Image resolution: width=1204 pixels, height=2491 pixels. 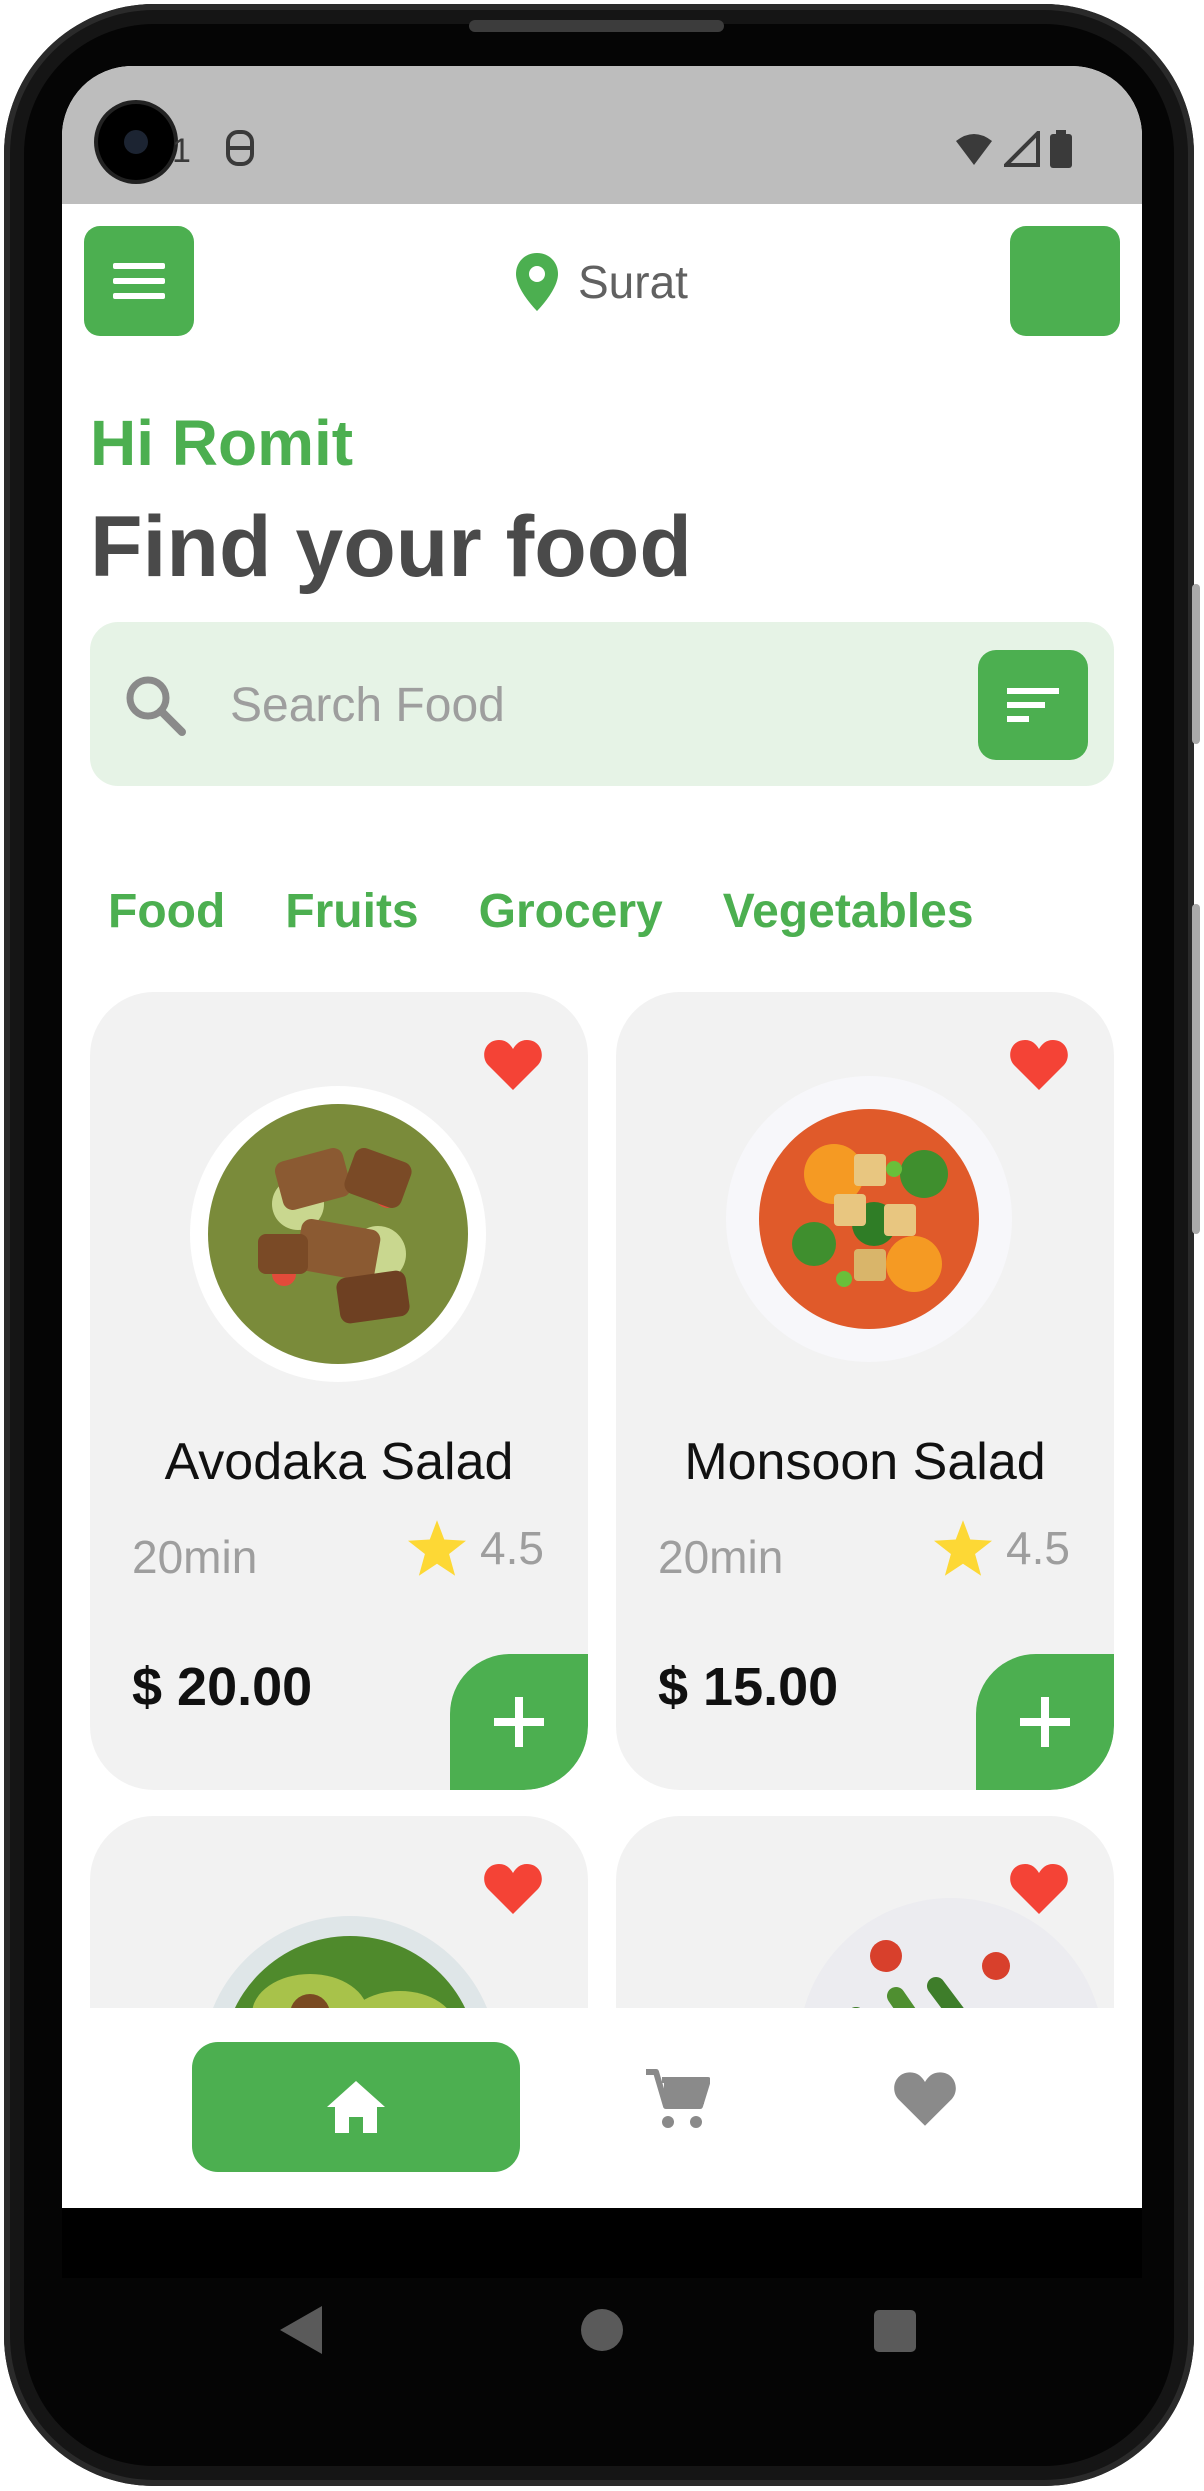 I want to click on location-pin-icon, so click(x=537, y=282).